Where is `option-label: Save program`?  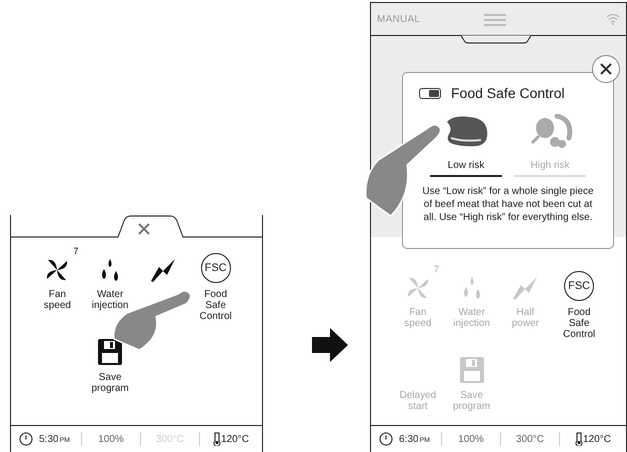 option-label: Save program is located at coordinates (110, 383).